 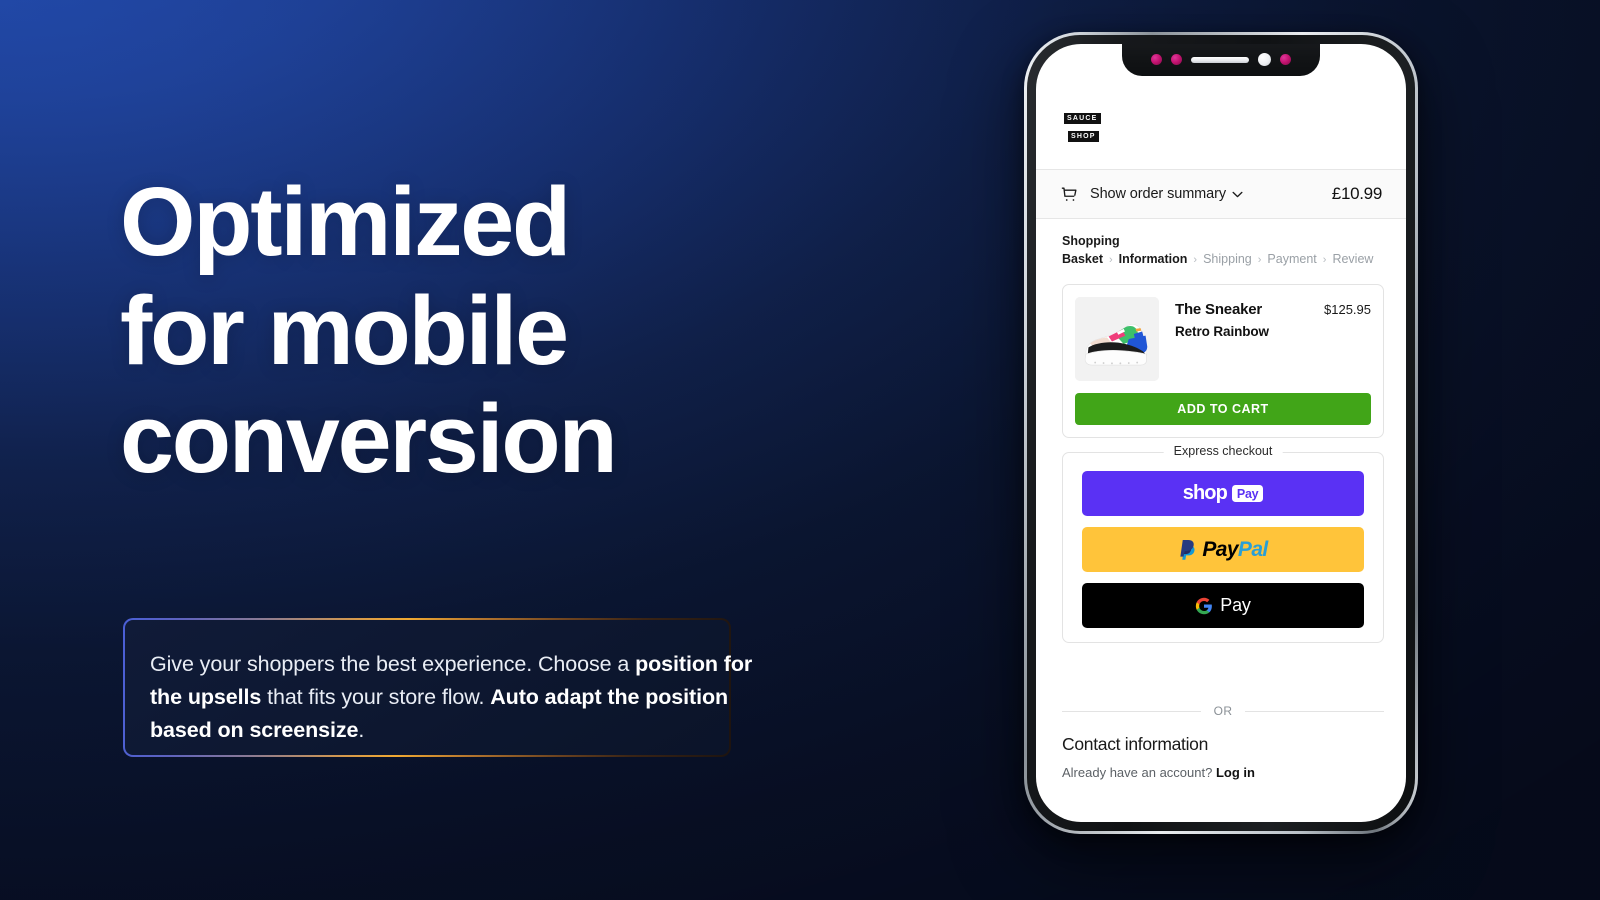 I want to click on google-pay-wordmark: Pay, so click(x=1235, y=605).